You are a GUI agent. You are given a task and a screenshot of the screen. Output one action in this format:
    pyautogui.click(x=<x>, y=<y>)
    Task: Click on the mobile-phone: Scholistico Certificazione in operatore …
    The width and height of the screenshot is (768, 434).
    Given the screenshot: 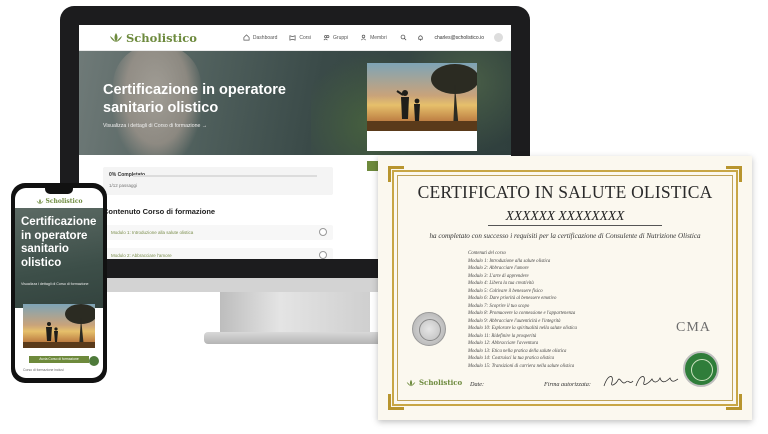 What is the action you would take?
    pyautogui.click(x=59, y=283)
    